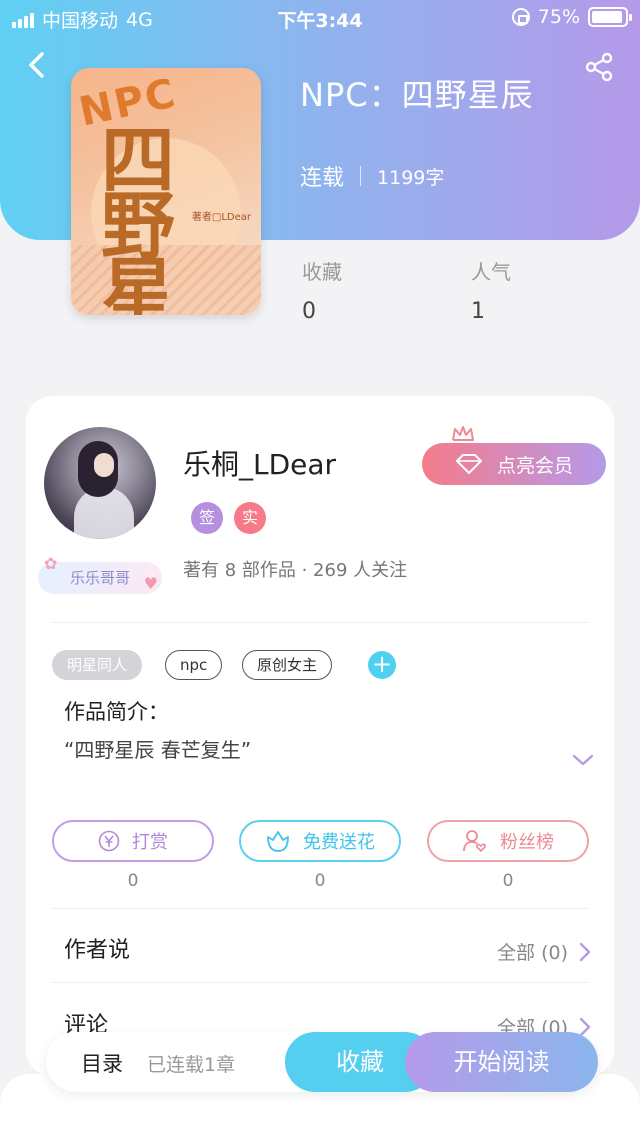 Image resolution: width=640 pixels, height=1139 pixels. I want to click on battery-icon, so click(610, 17).